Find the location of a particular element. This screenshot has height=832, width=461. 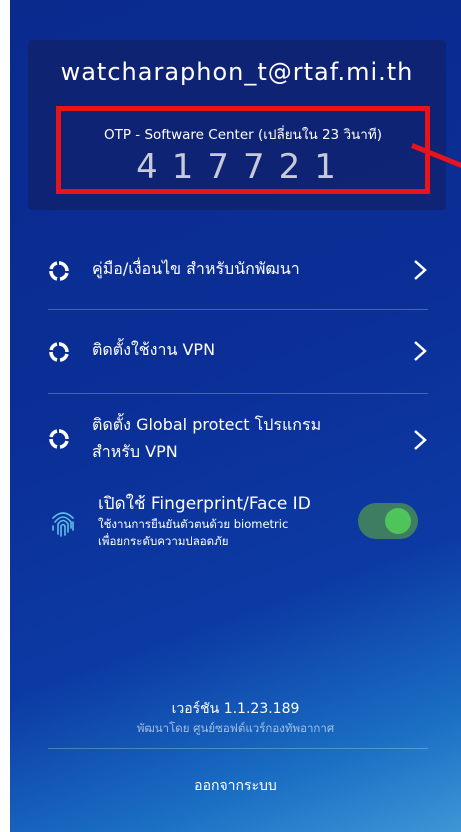

menu-item-label: คู่มือ/เงื่อนไข สำหรับนักพัฒนา is located at coordinates (196, 268).